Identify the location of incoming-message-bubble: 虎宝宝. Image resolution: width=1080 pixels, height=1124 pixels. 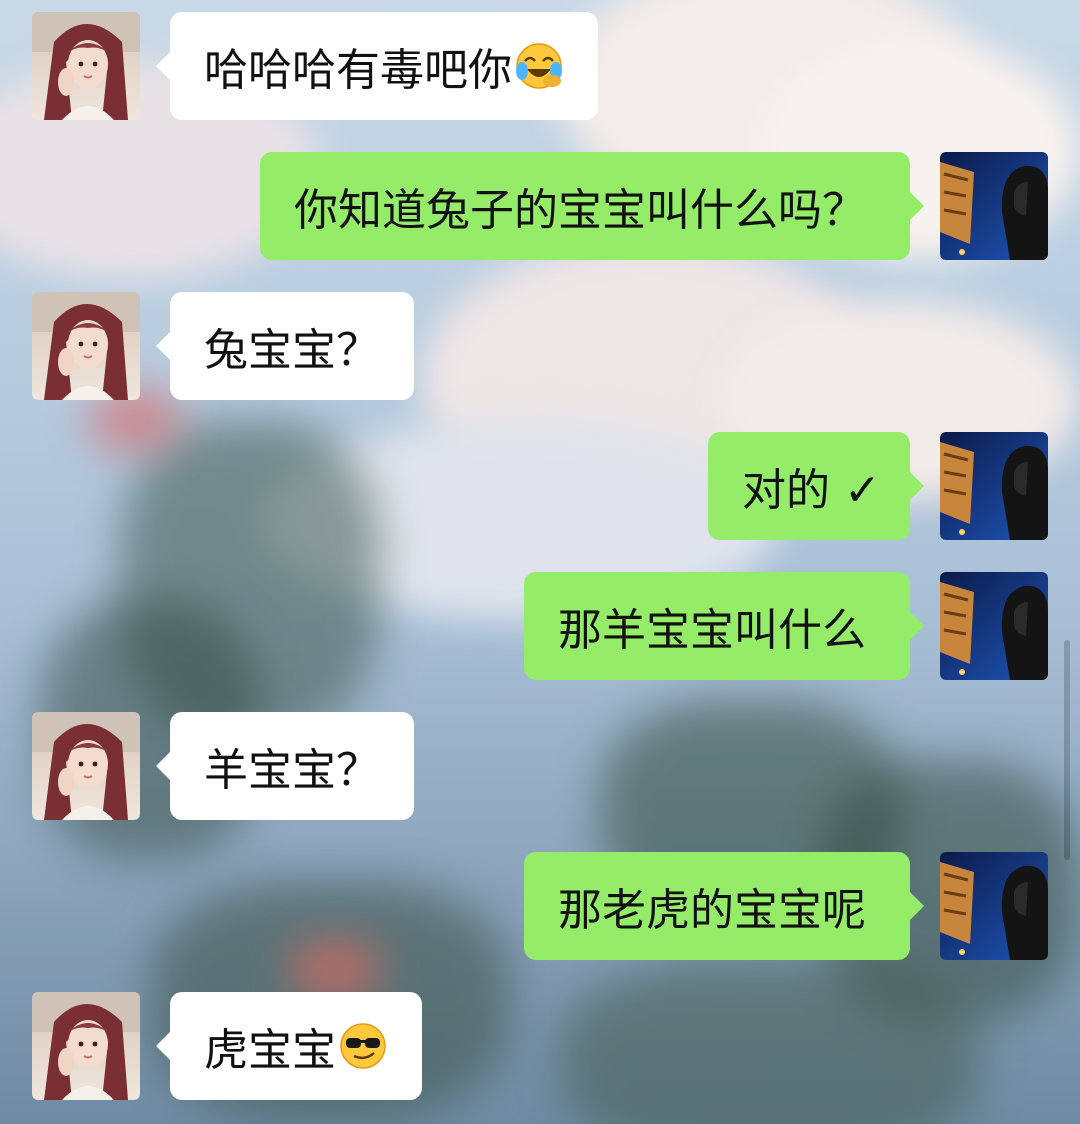
(289, 1046).